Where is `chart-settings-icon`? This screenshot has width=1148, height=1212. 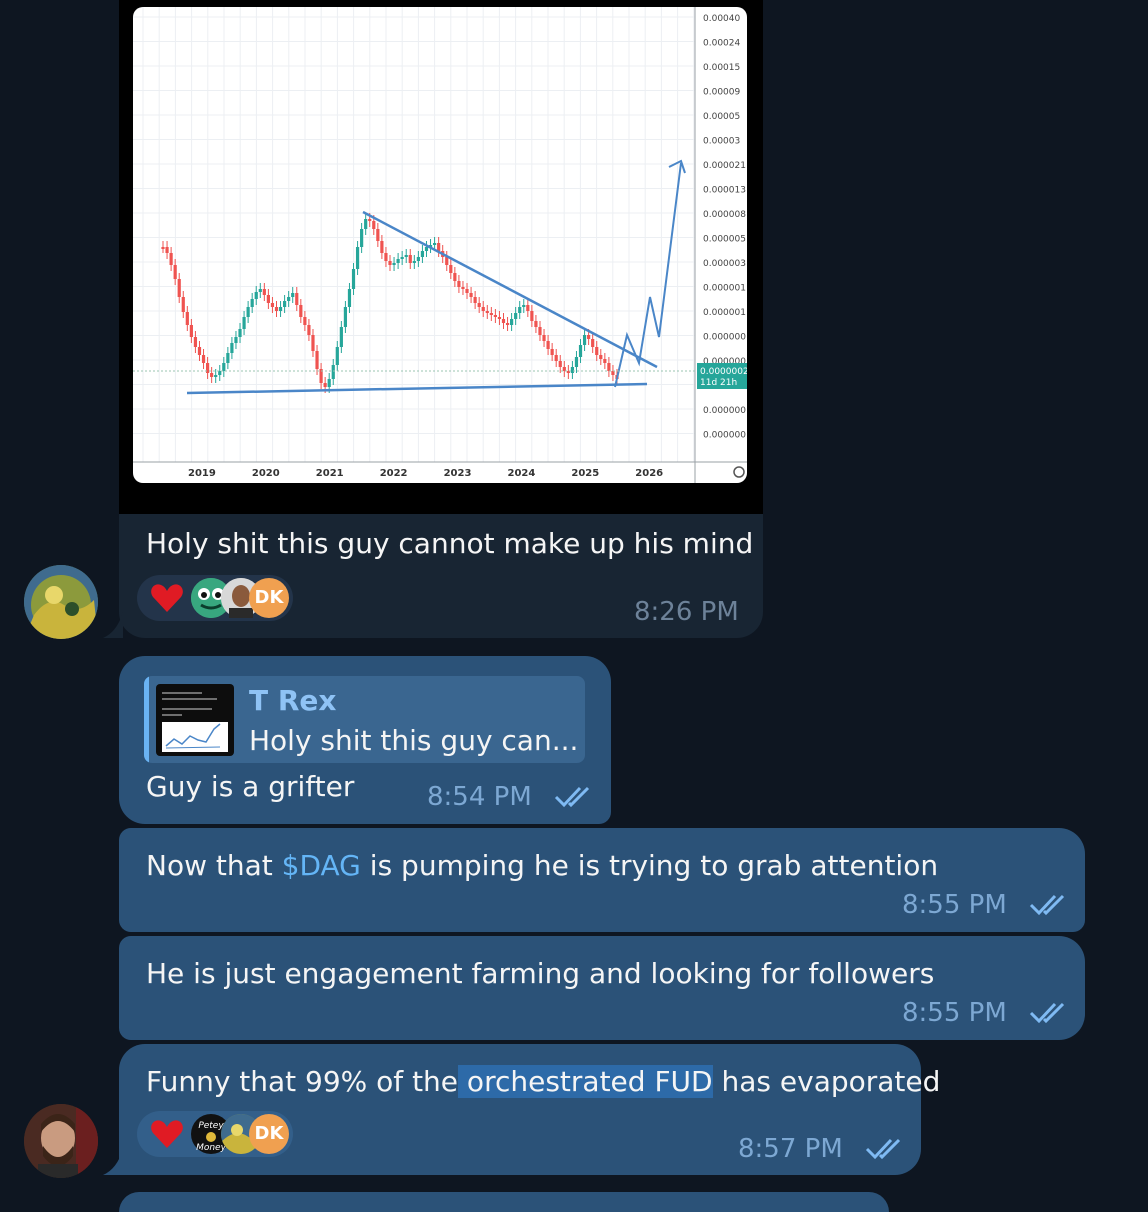
chart-settings-icon is located at coordinates (739, 472).